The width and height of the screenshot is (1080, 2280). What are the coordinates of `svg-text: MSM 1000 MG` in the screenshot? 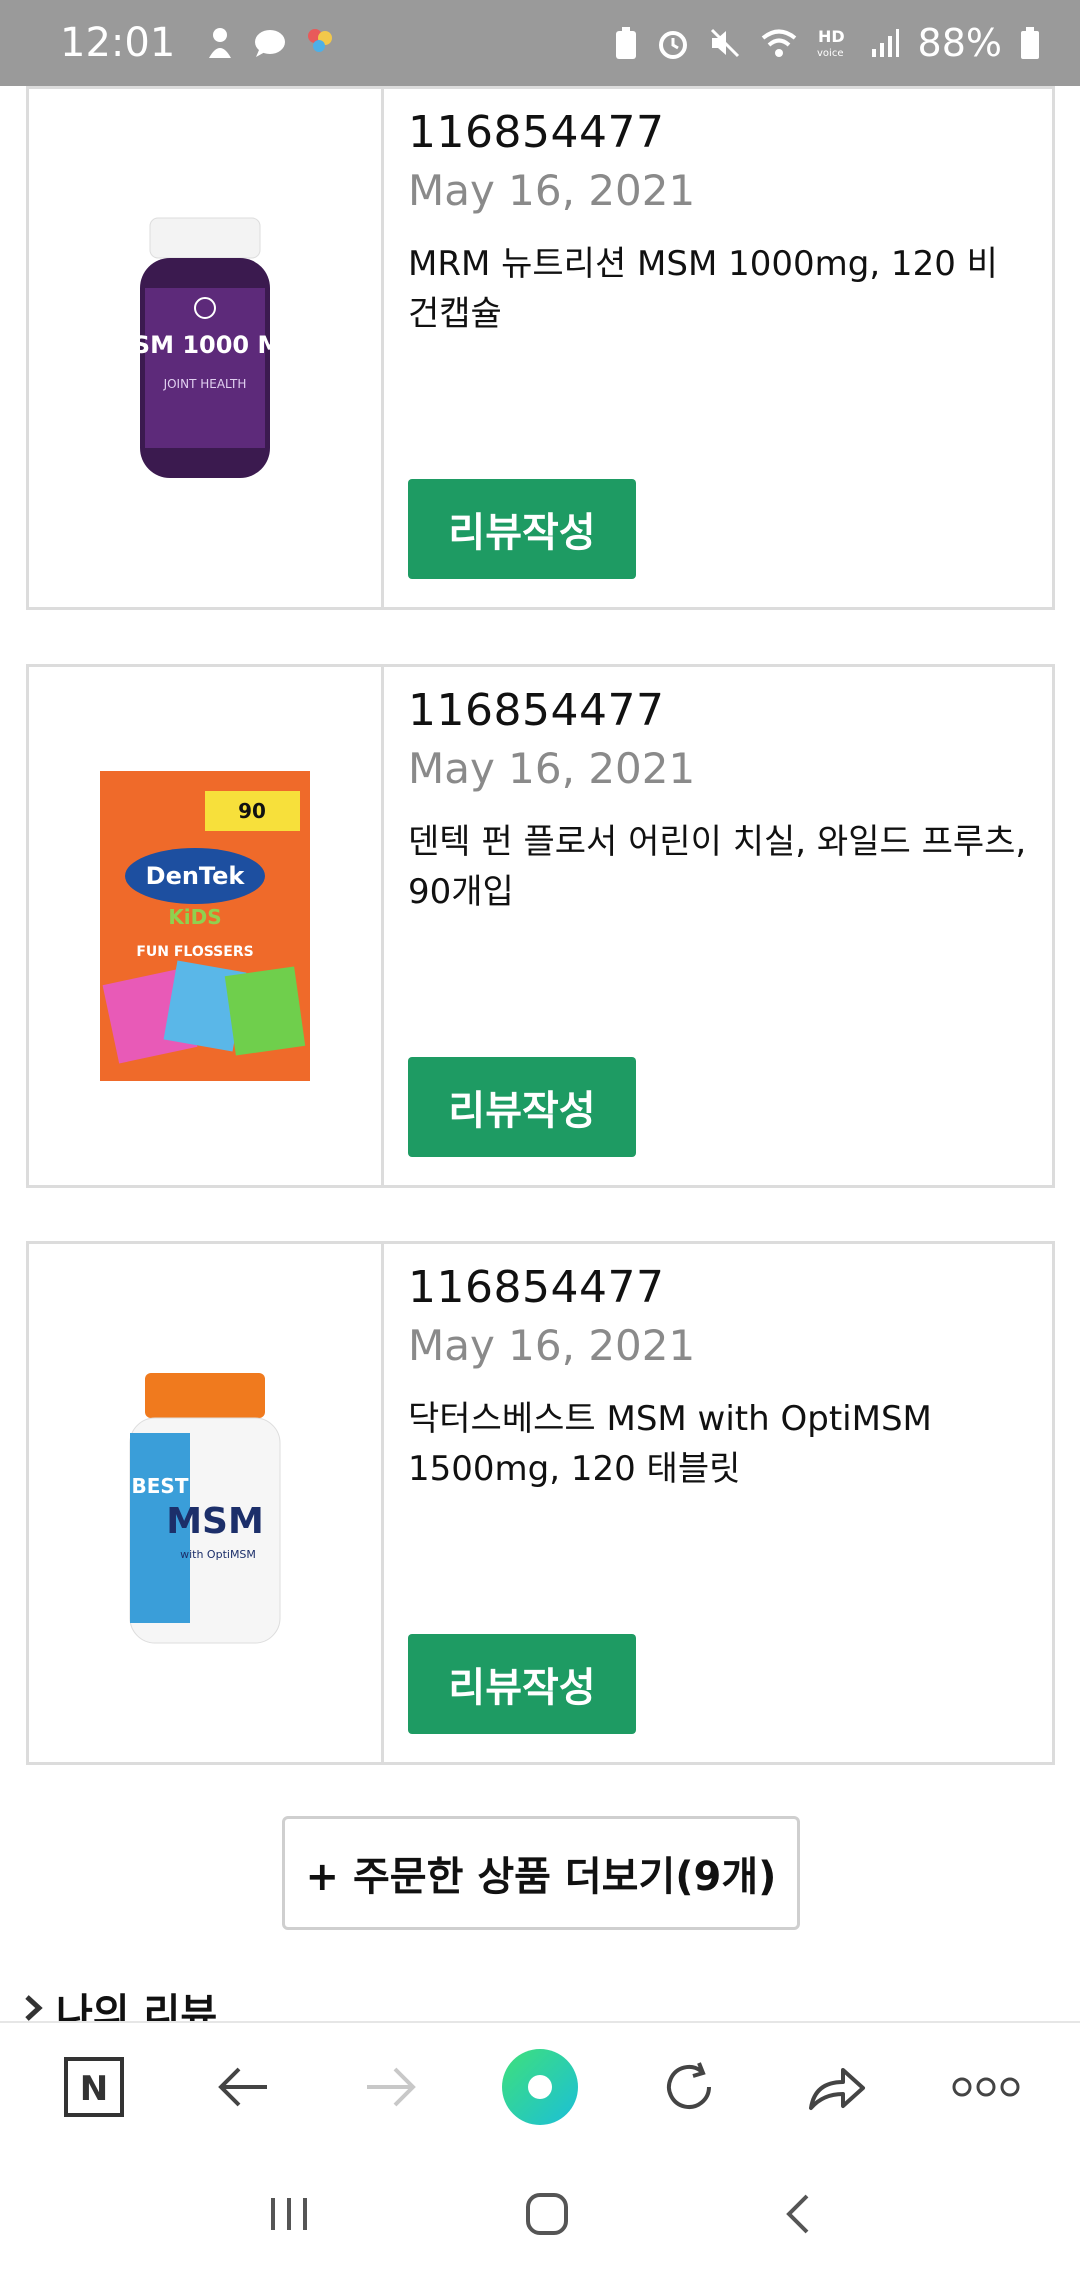 It's located at (205, 345).